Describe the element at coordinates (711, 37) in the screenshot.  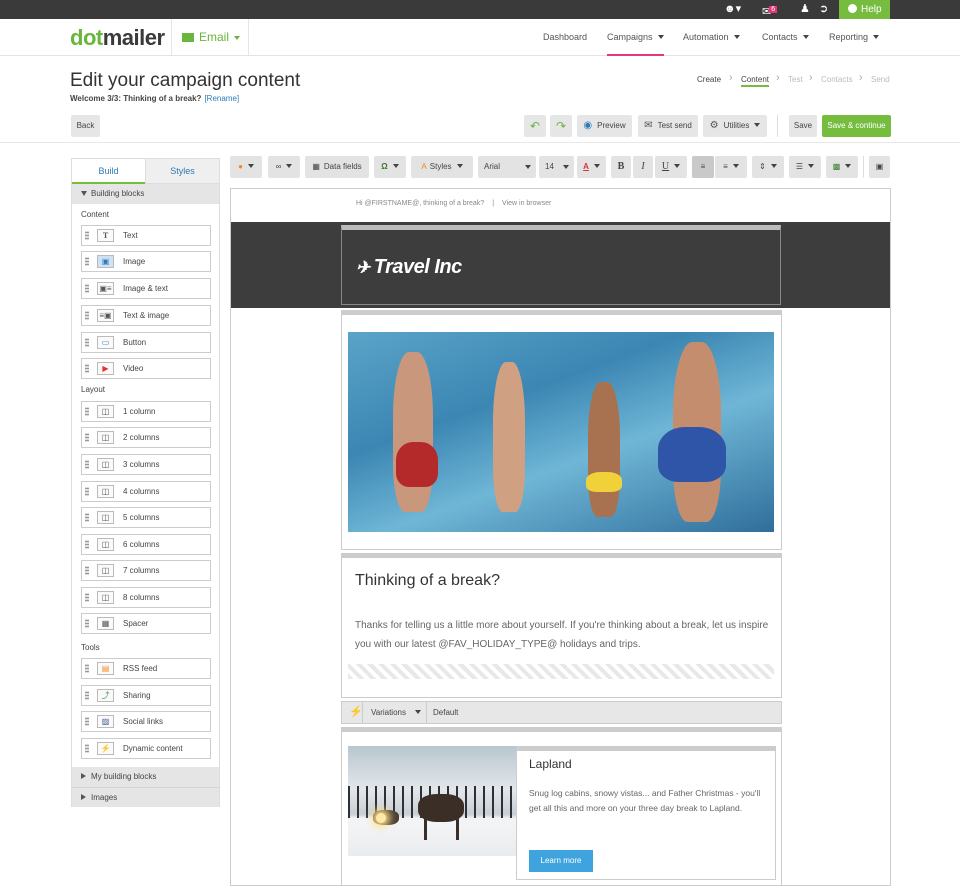
I see `nav-automation: Automation` at that location.